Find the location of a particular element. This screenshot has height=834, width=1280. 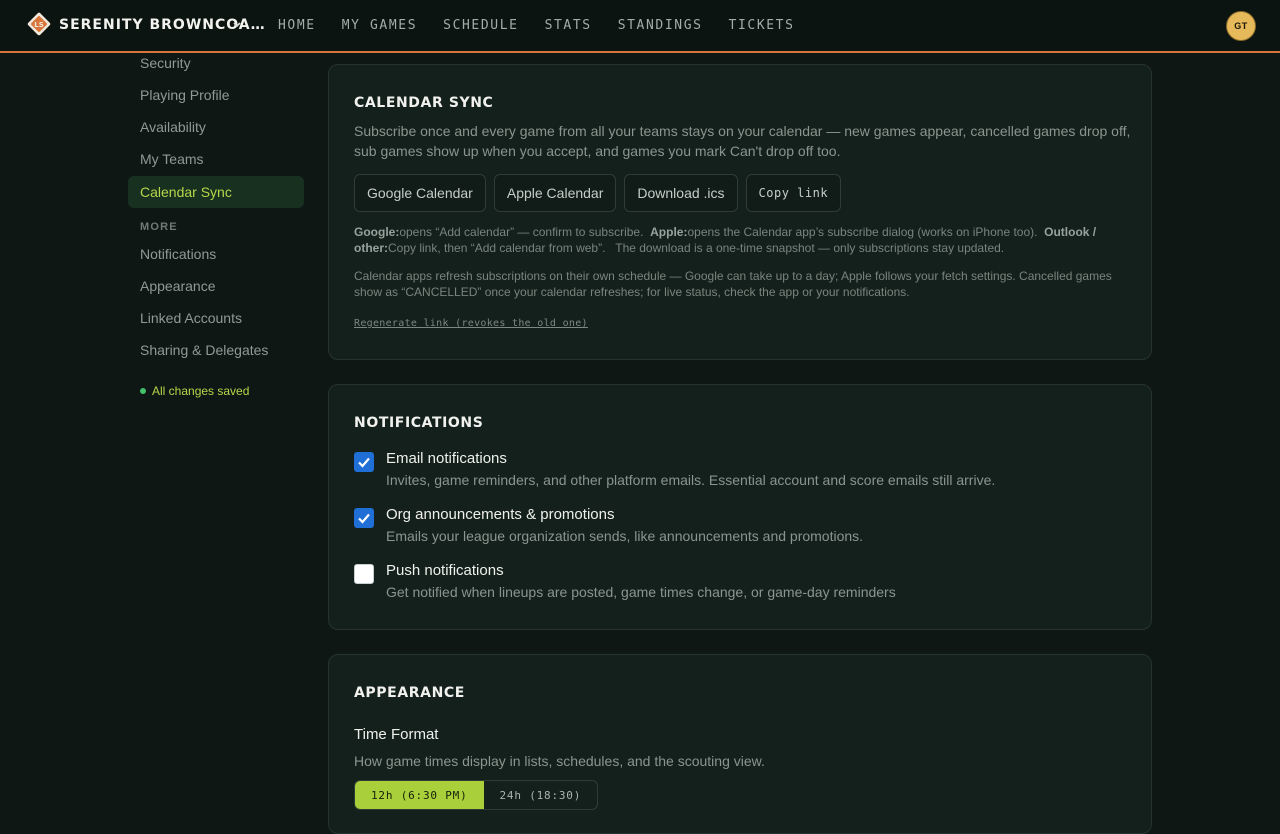

help-outlook-text: Copy link, then “Add calendar from web”. is located at coordinates (497, 248).